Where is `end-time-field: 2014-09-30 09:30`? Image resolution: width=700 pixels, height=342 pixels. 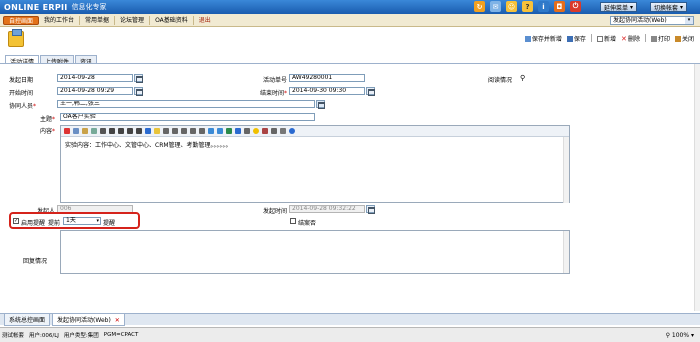
end-time-field: 2014-09-30 09:30 is located at coordinates (327, 91).